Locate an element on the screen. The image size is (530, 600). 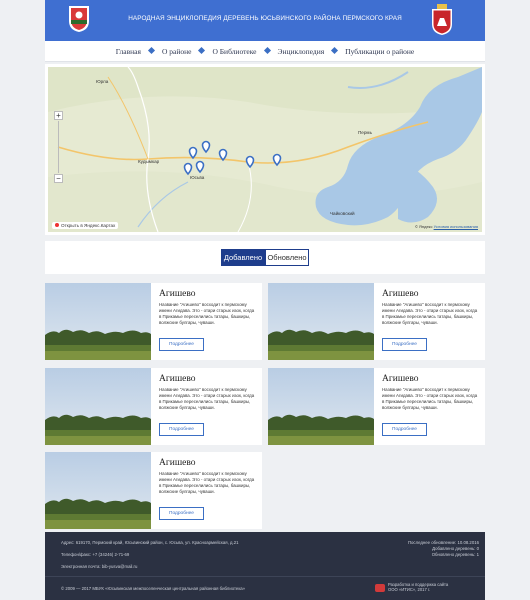
tab-updated: Обновлено is located at coordinates (287, 257).